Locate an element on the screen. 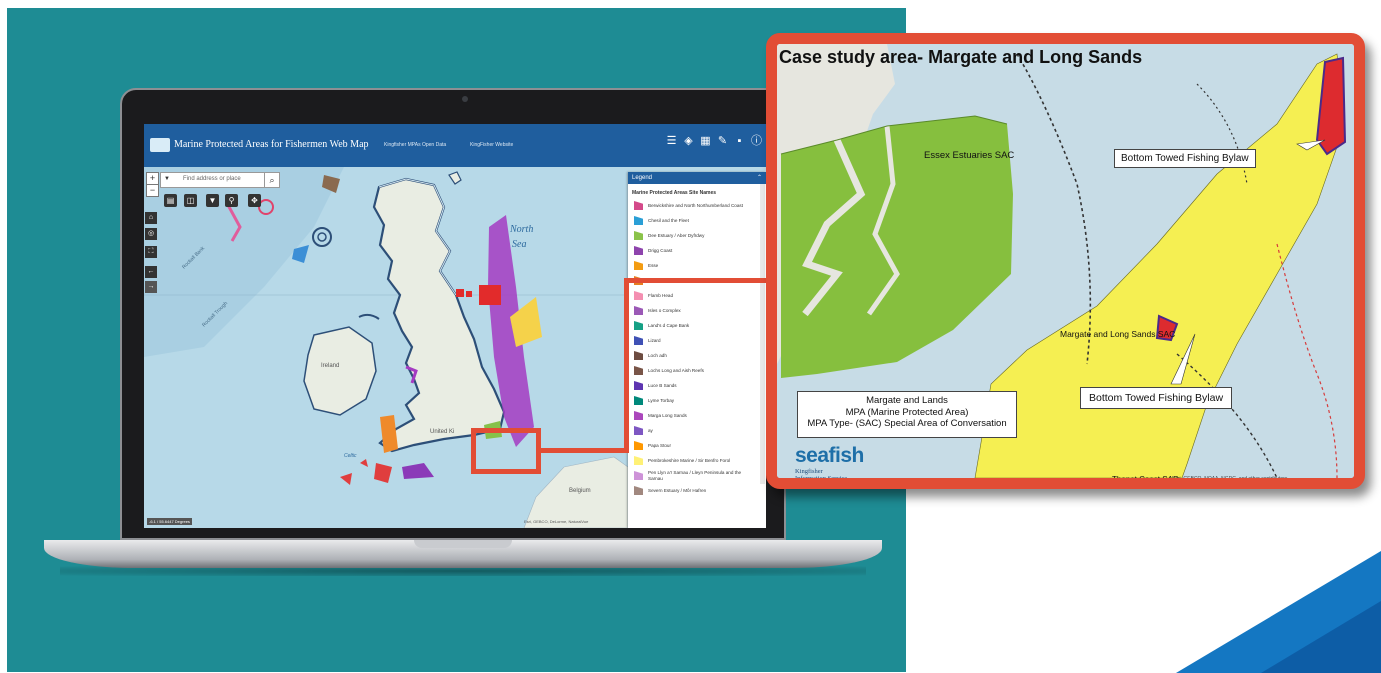 The width and height of the screenshot is (1381, 673). corner-accent-shape is located at coordinates (1278, 612).